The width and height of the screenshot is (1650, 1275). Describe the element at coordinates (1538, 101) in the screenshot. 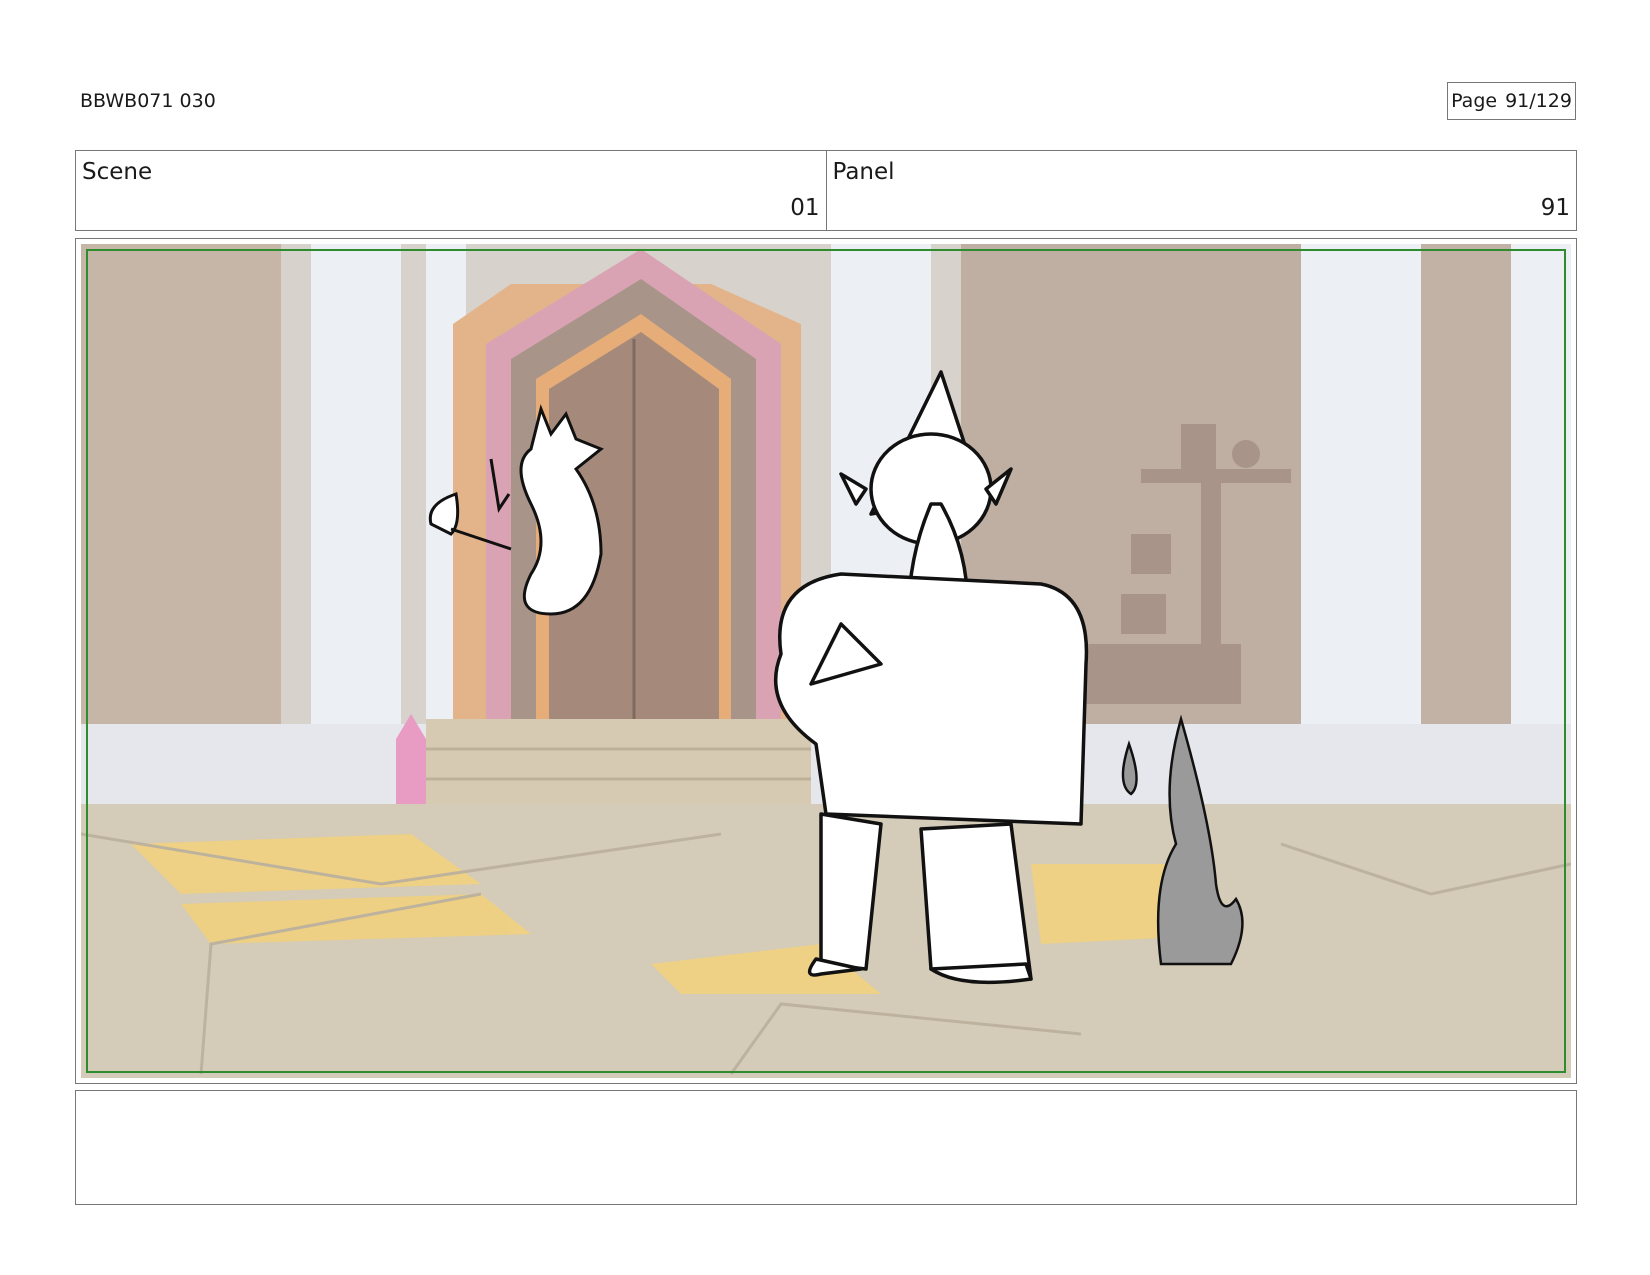

I see `page-value: 91/129` at that location.